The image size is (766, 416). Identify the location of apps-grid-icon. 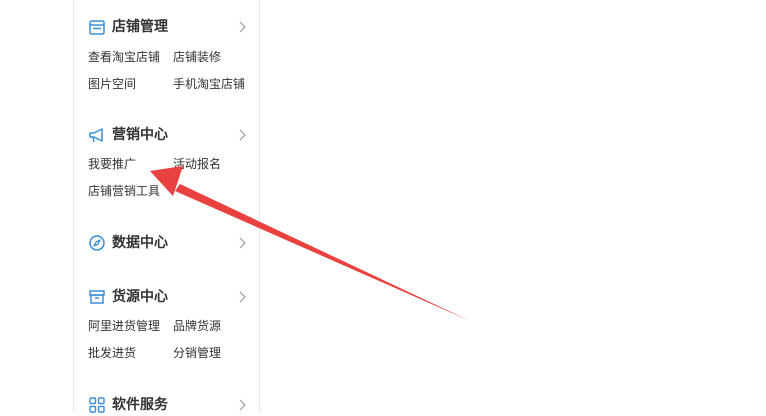
(97, 405).